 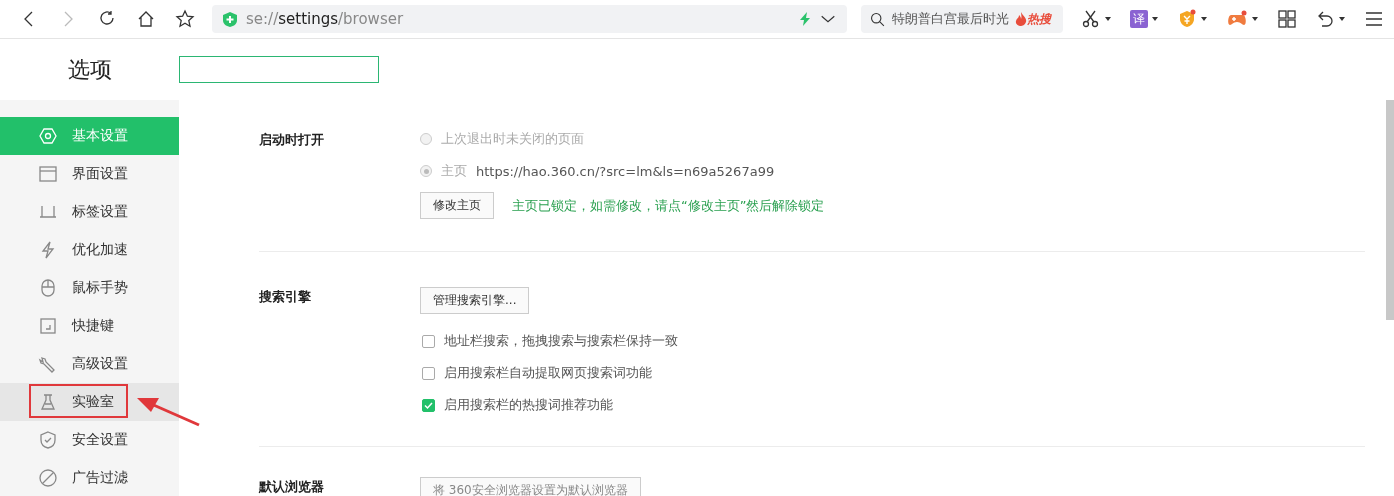 What do you see at coordinates (529, 19) in the screenshot?
I see `address-bar: se://settings/browser` at bounding box center [529, 19].